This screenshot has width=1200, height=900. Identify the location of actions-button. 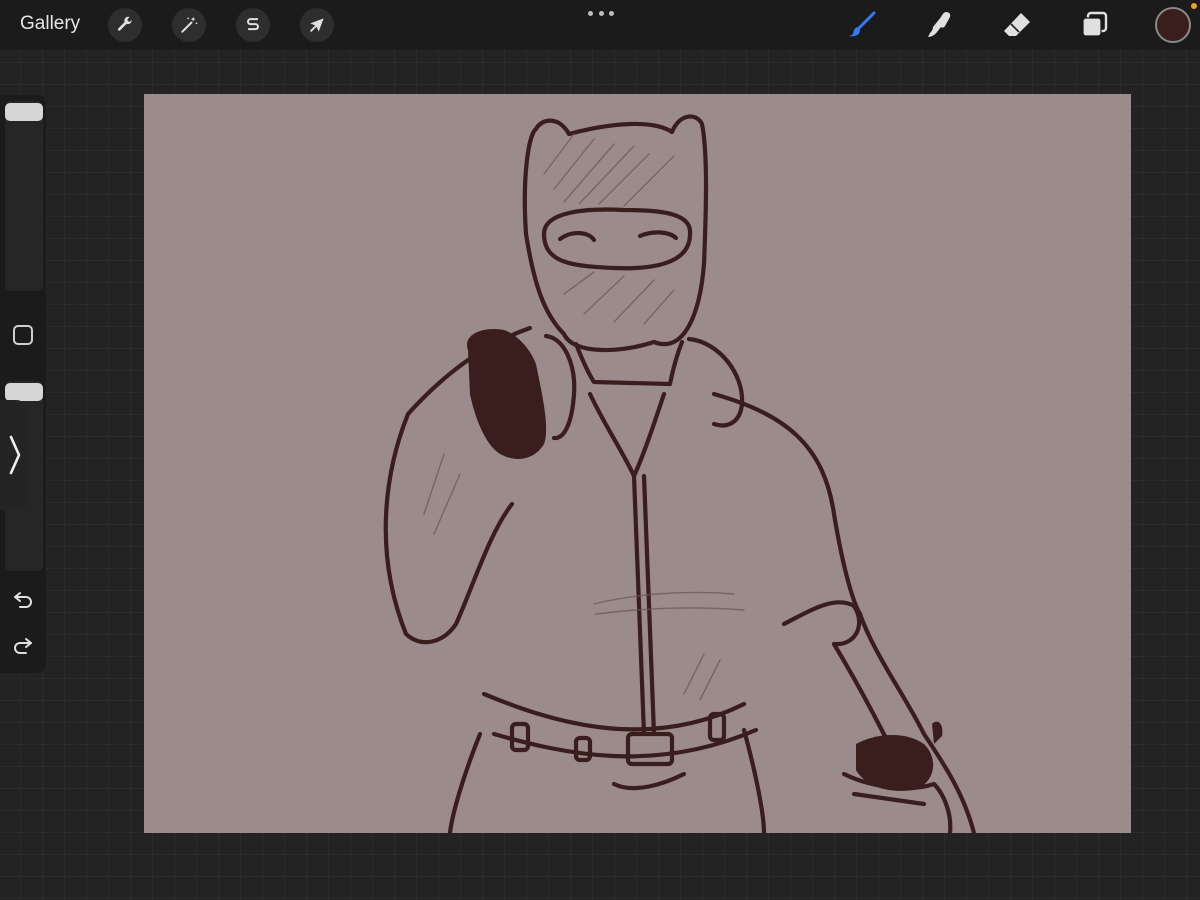
(125, 25).